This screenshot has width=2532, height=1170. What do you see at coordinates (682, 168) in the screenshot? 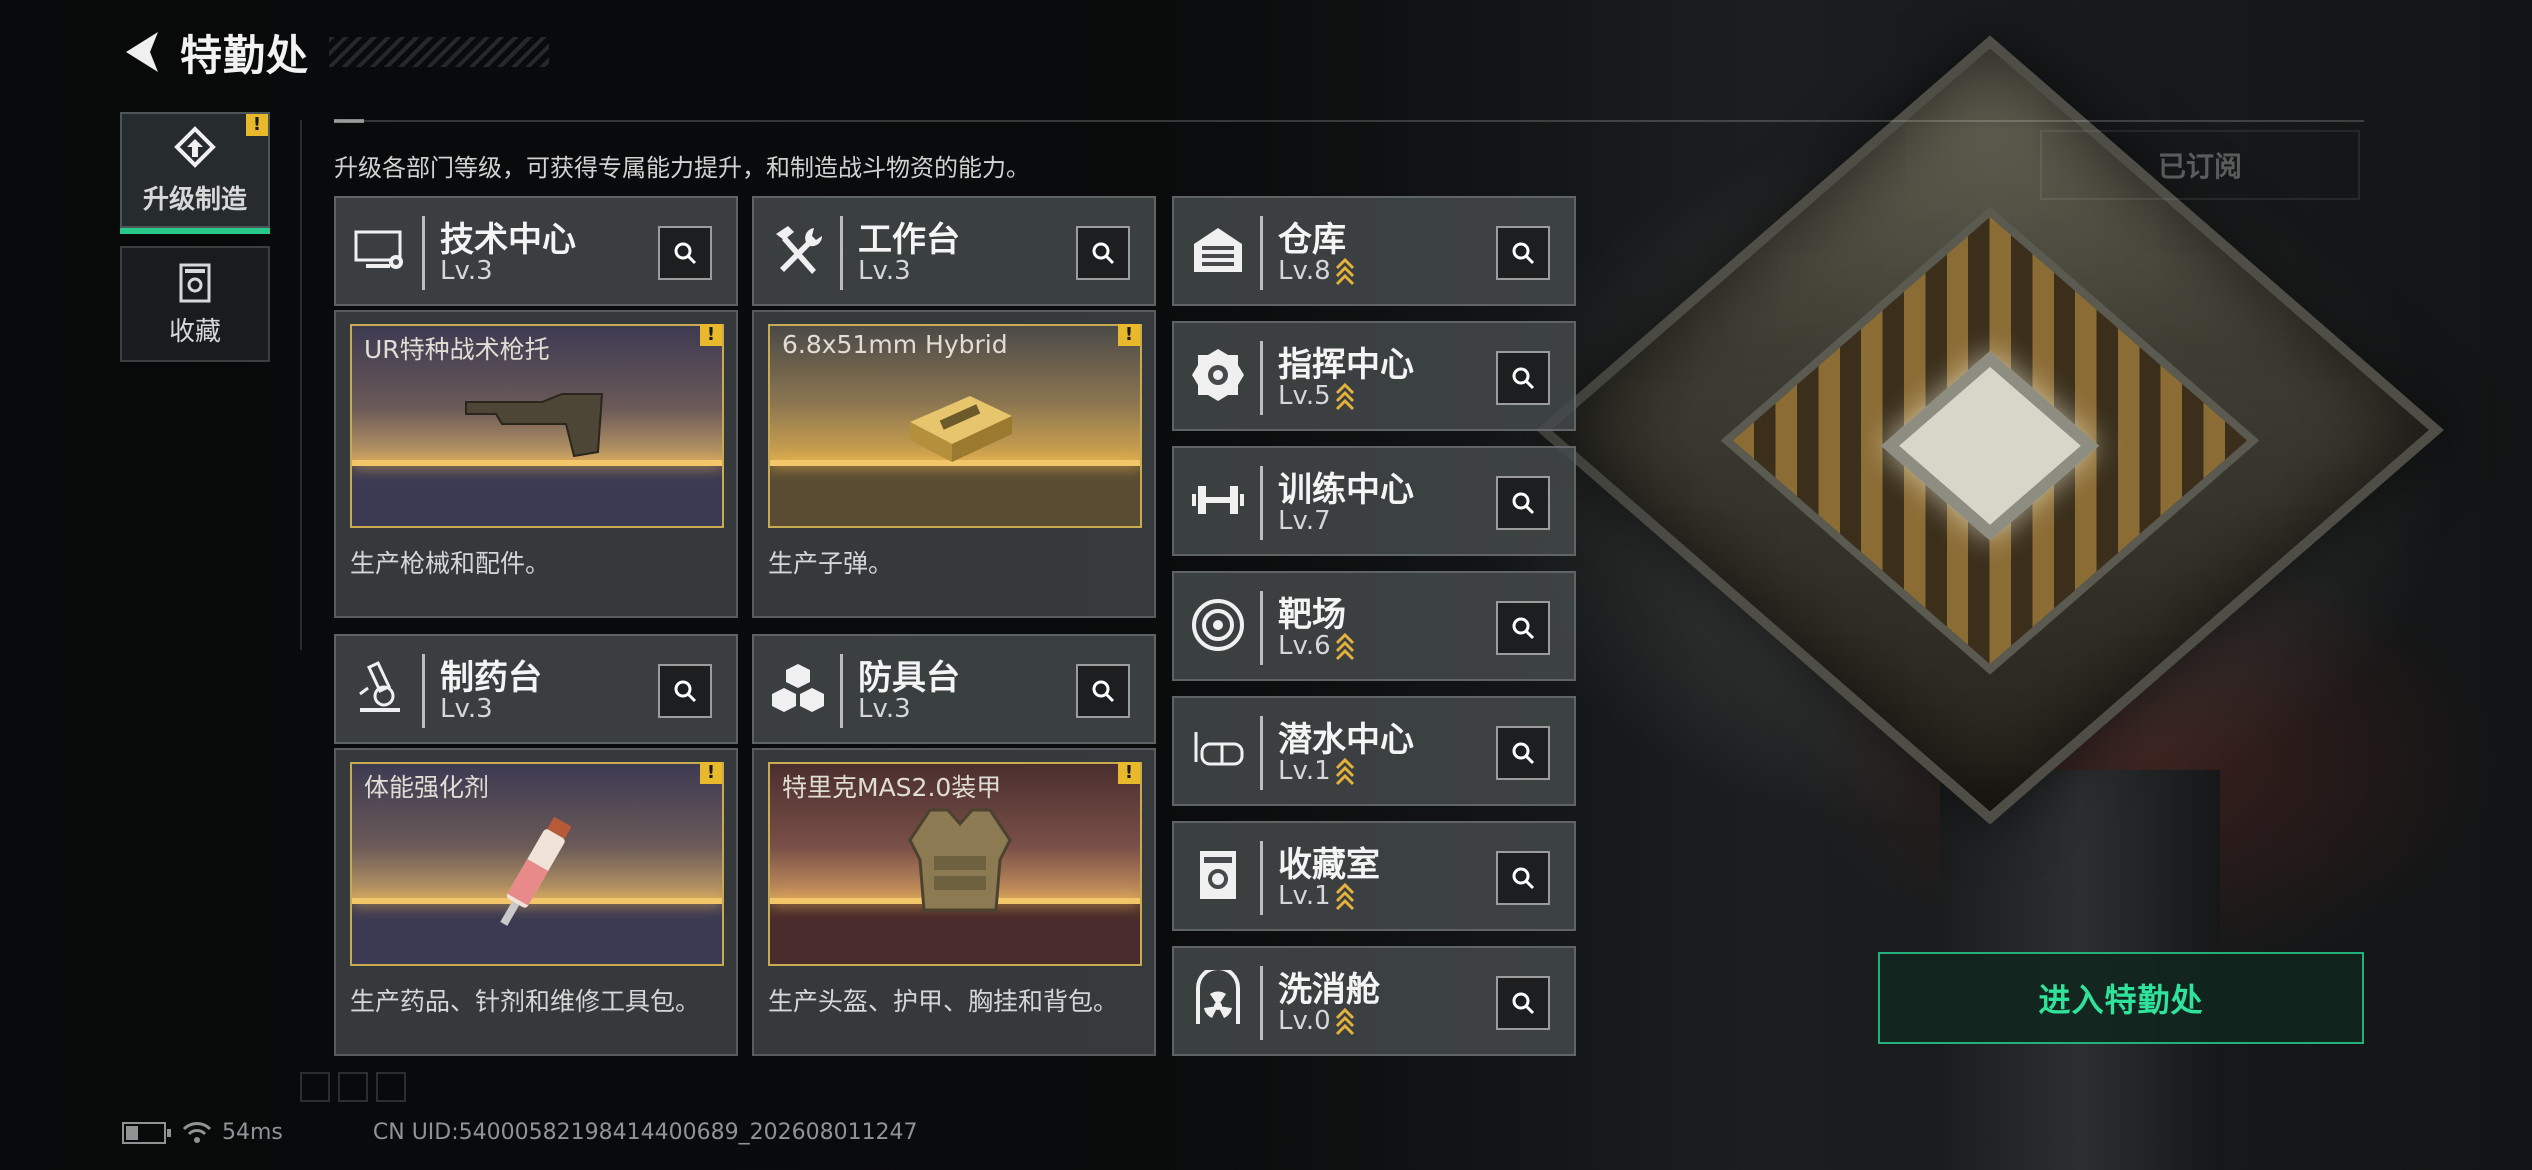
I see `intro-text: 升级各部门等级，可获得专属能力提升，和制造战斗物资的能力。` at bounding box center [682, 168].